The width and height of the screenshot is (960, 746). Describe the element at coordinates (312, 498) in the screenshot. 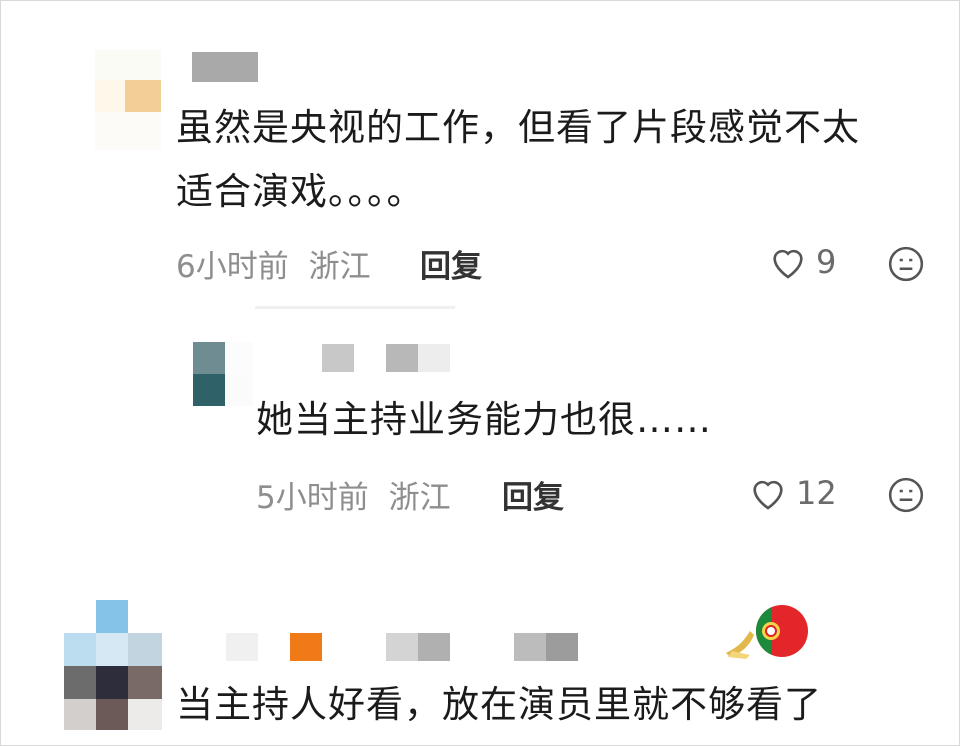

I see `timestamp: 5小时前` at that location.